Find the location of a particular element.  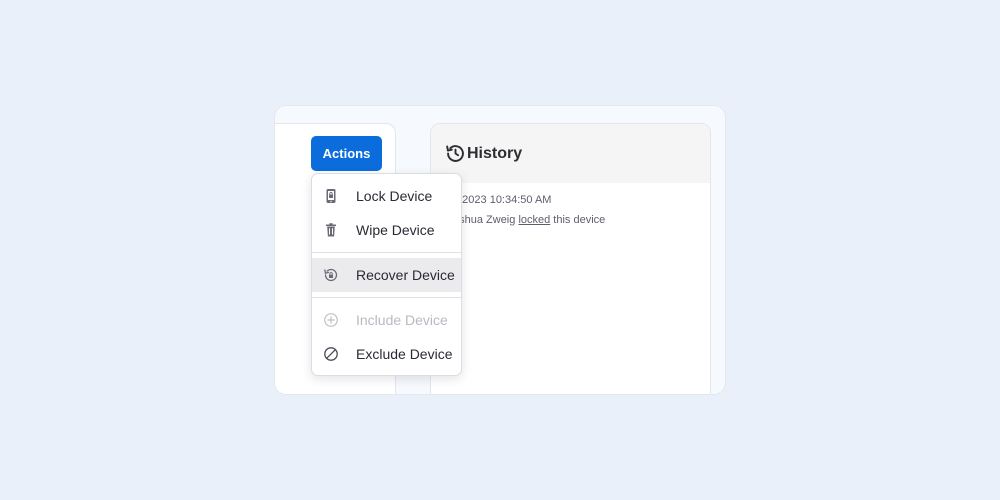

history-entry-description: oshua Zweig locked this device is located at coordinates (578, 220).